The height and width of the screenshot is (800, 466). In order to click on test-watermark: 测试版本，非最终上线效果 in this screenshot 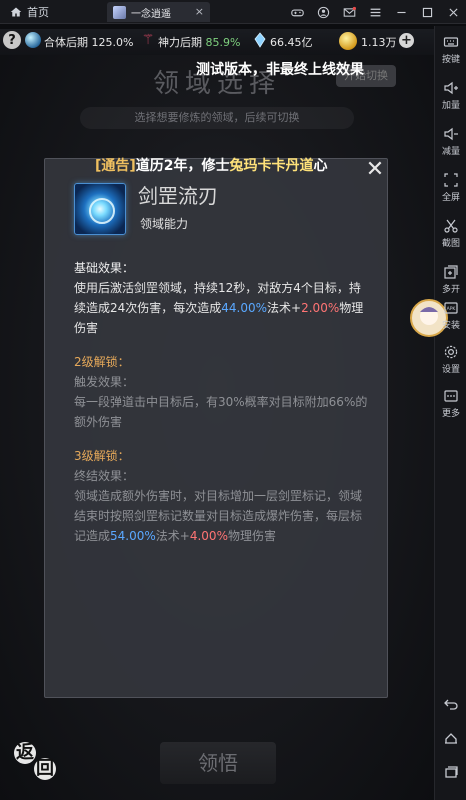, I will do `click(280, 70)`.